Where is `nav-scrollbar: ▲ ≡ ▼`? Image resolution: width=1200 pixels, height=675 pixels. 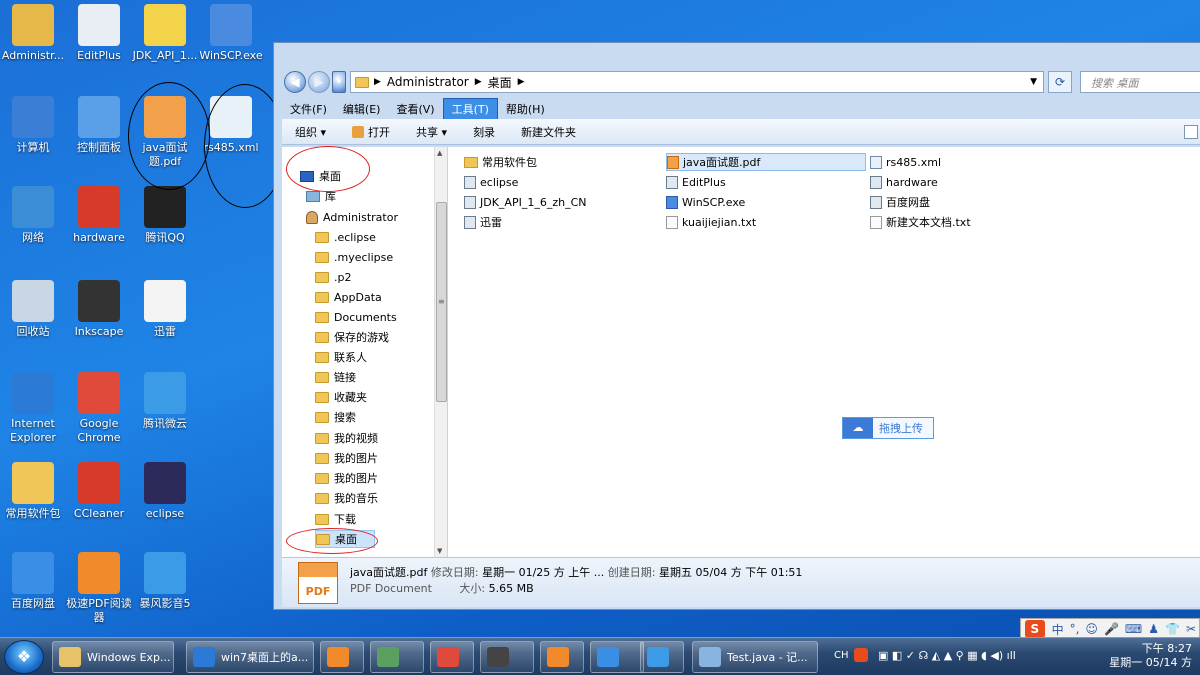 nav-scrollbar: ▲ ≡ ▼ is located at coordinates (440, 352).